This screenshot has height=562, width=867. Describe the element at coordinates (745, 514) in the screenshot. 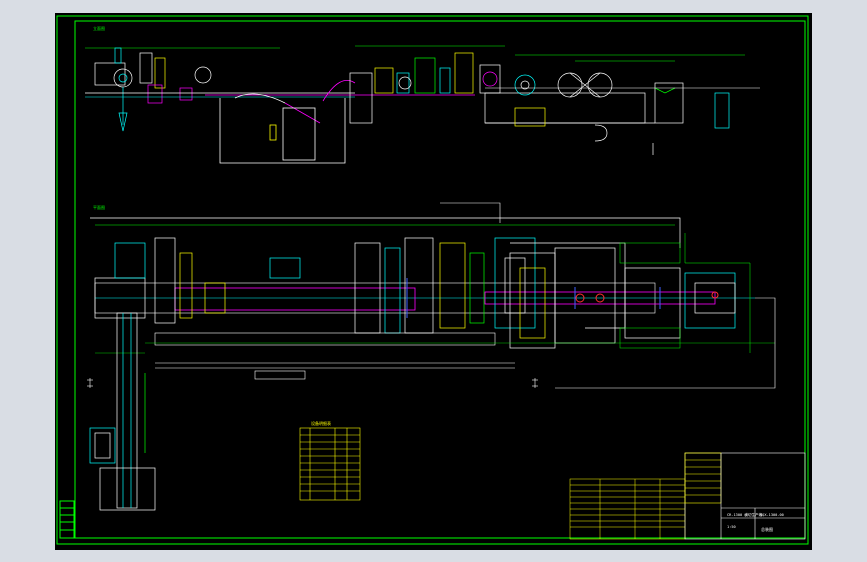

I see `title-main: CR-1300 横切生产线` at that location.